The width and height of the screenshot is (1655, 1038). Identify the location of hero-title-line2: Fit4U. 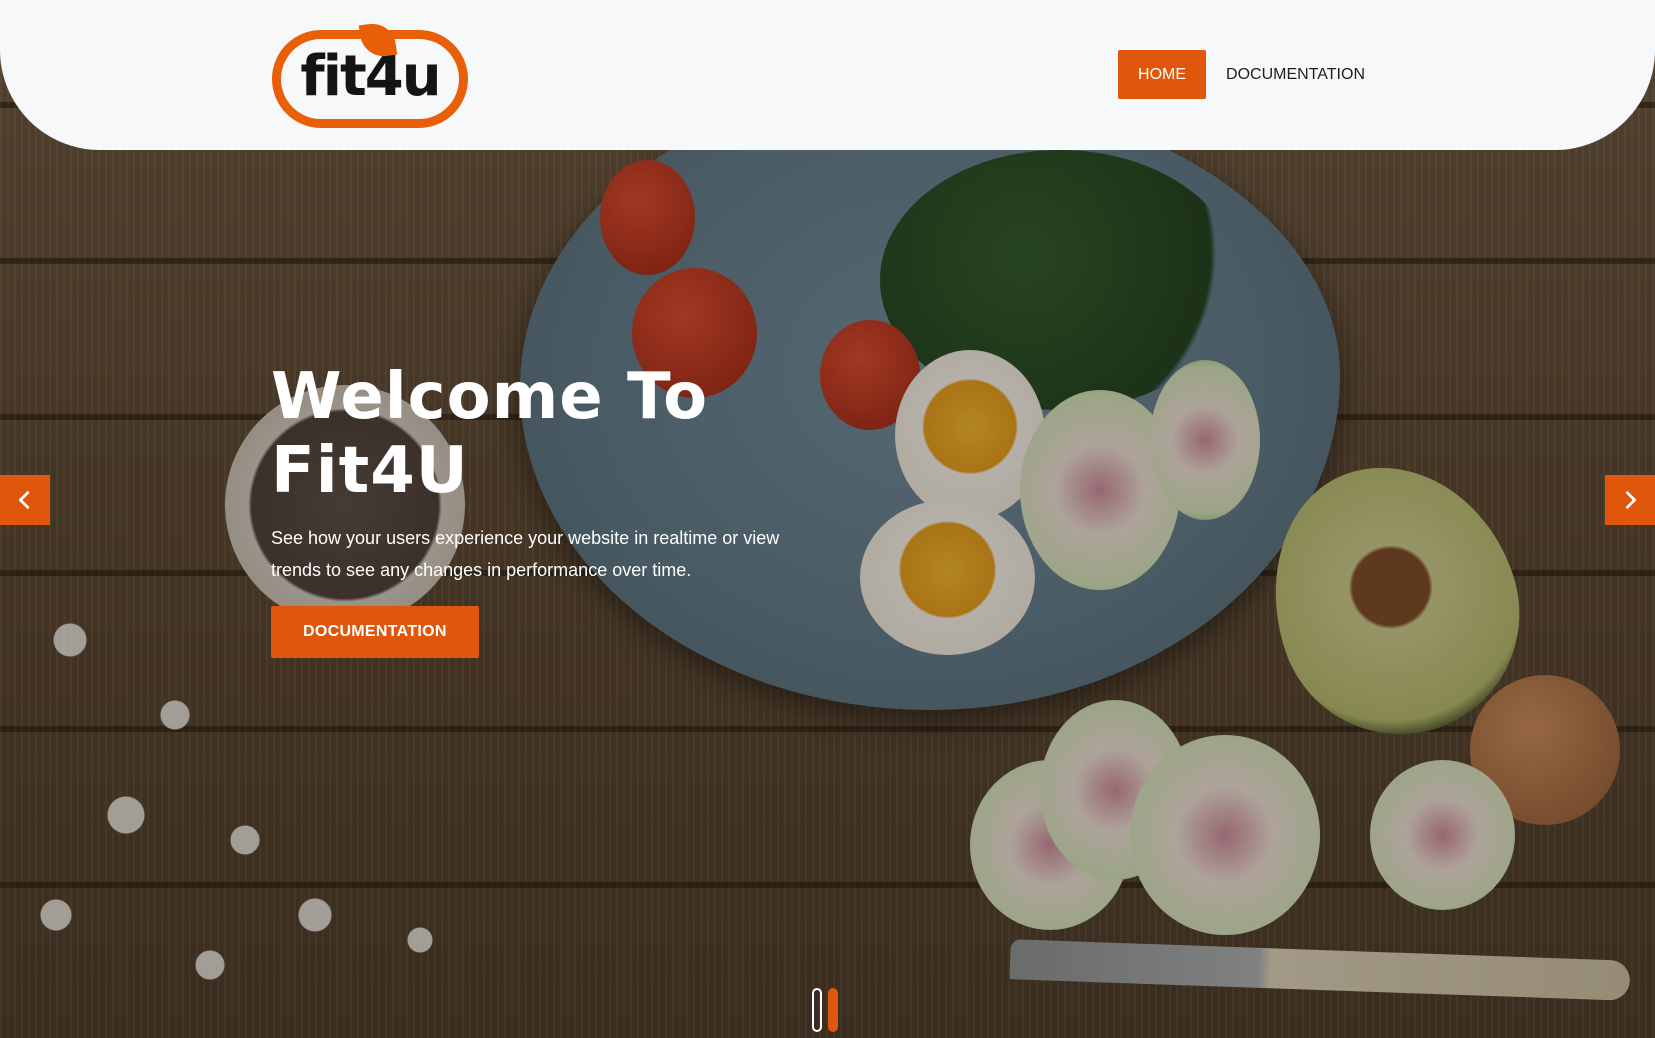
(370, 471).